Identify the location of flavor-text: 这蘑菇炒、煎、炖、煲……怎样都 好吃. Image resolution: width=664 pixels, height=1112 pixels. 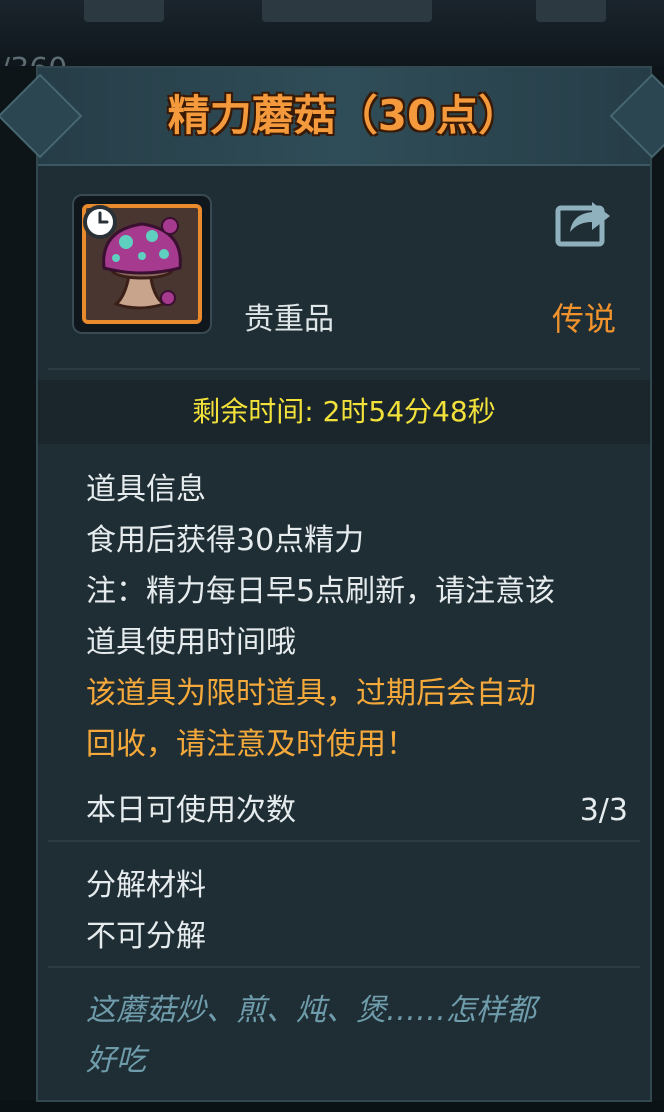
(356, 1036).